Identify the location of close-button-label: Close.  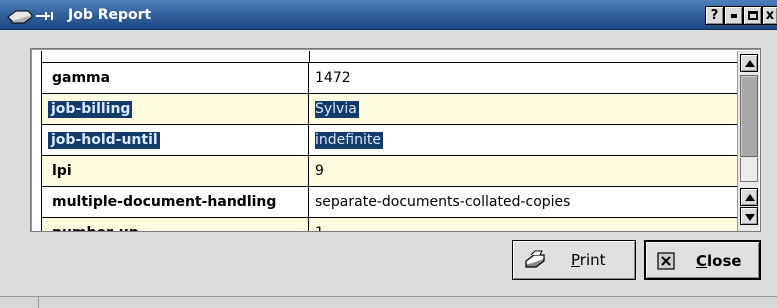
(719, 261).